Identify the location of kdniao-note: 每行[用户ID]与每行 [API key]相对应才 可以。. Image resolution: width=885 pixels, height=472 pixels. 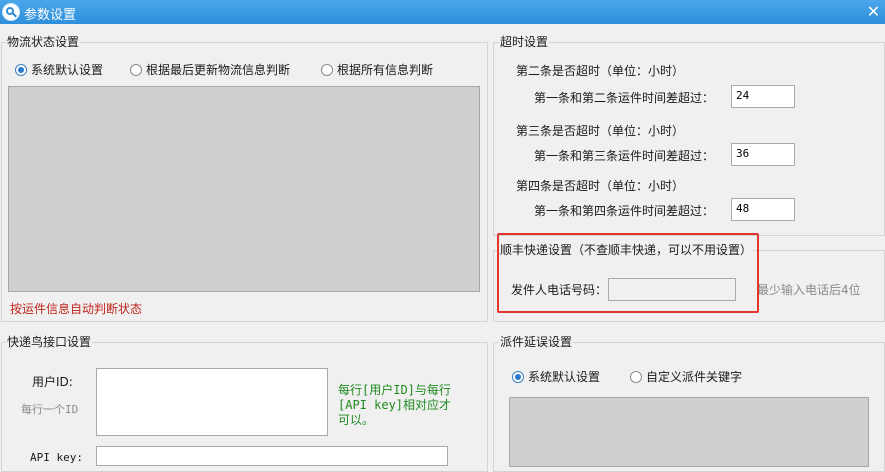
(394, 405).